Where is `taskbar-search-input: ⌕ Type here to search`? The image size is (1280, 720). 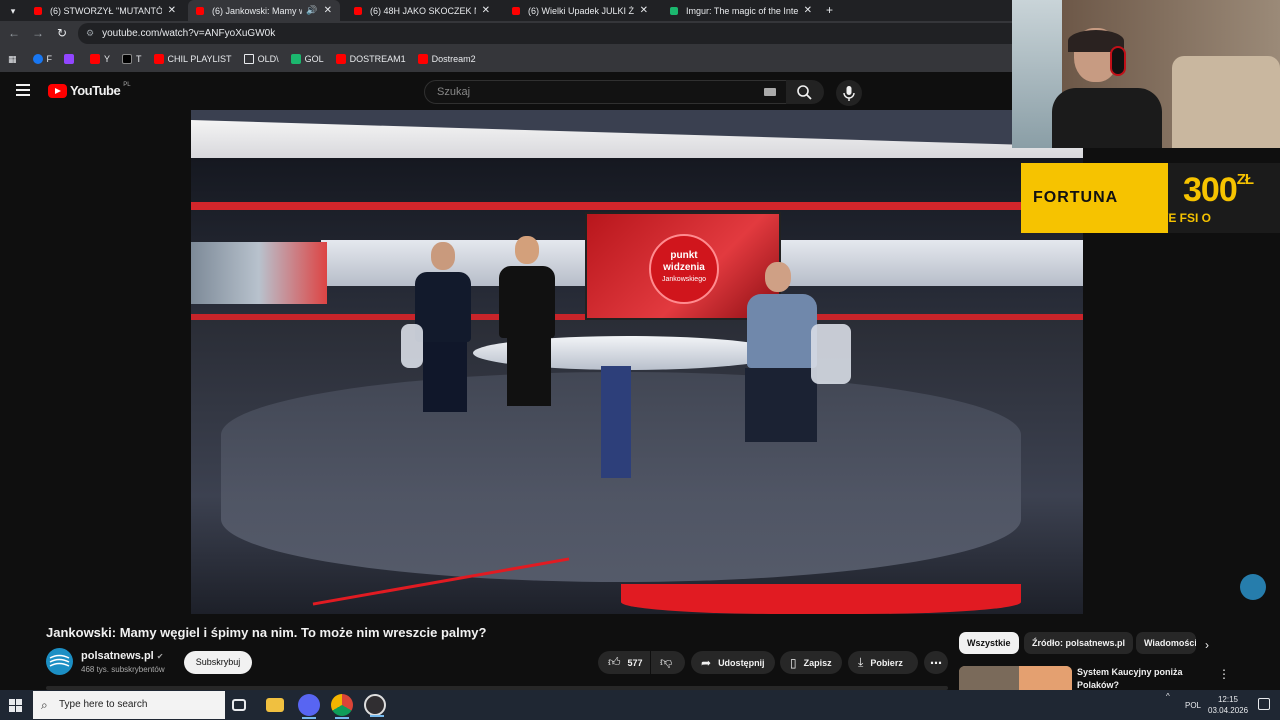 taskbar-search-input: ⌕ Type here to search is located at coordinates (129, 705).